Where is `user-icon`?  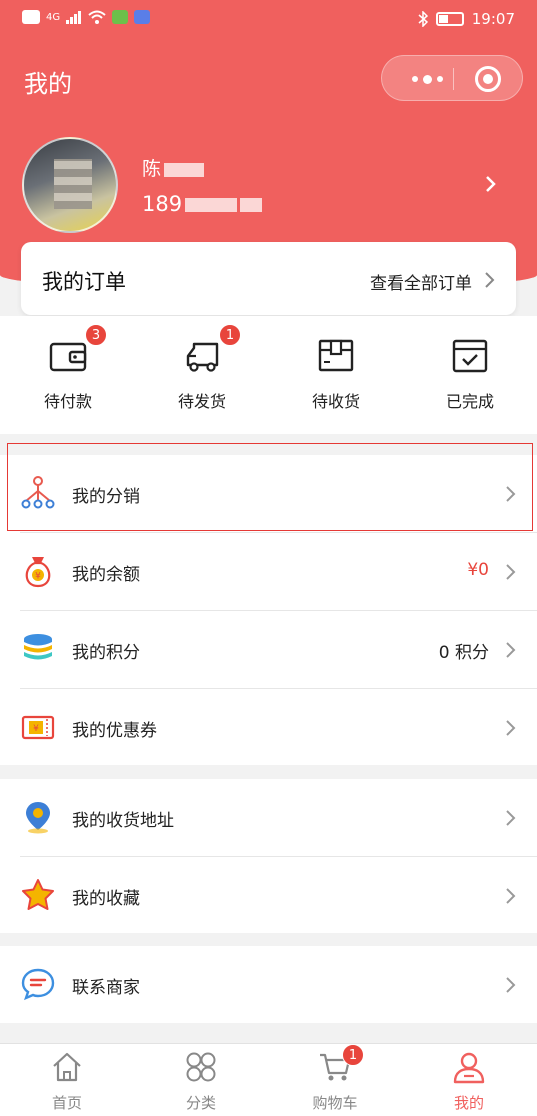 user-icon is located at coordinates (469, 1068).